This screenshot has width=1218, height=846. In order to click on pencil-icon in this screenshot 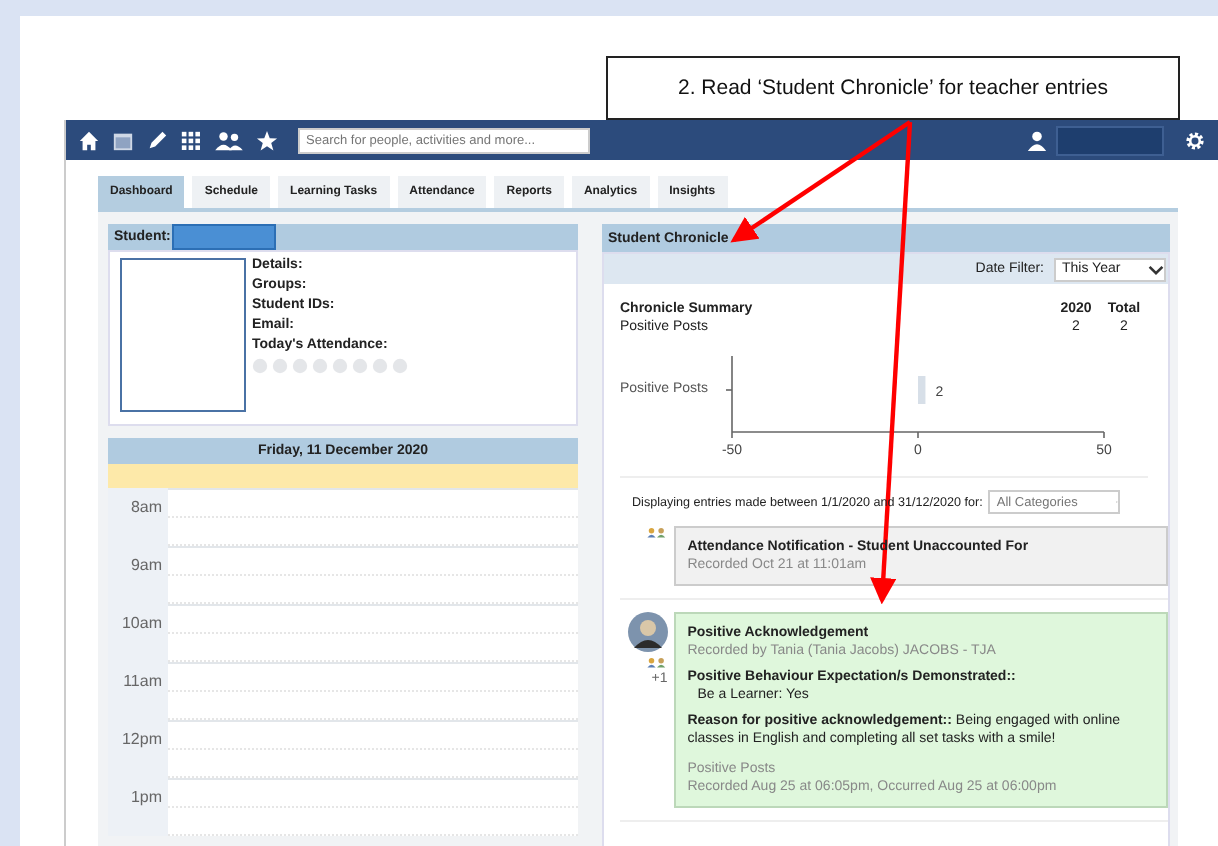, I will do `click(157, 140)`.